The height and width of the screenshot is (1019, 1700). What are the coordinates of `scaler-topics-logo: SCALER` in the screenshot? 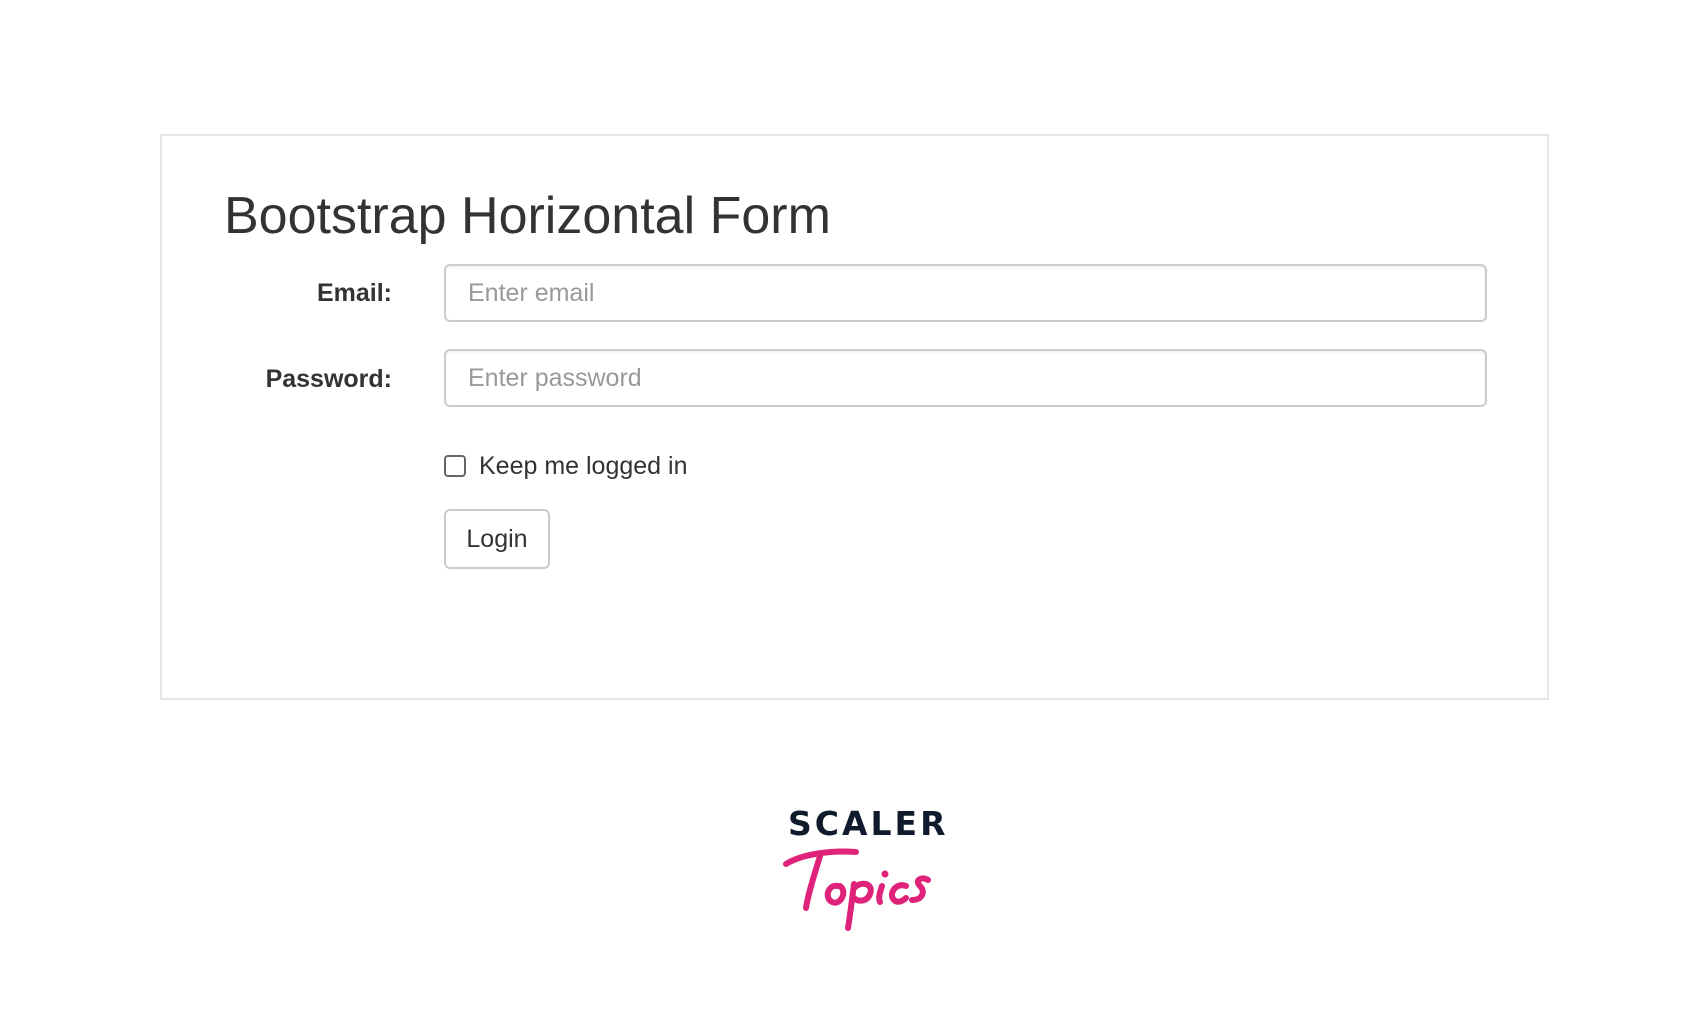 It's located at (864, 868).